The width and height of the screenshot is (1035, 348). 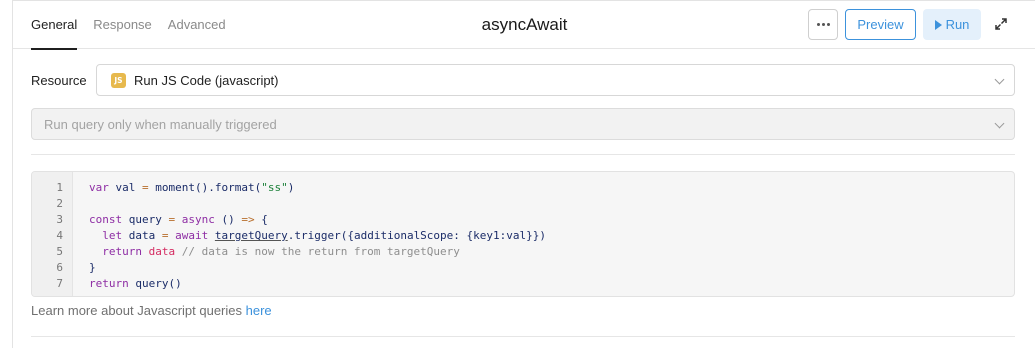 I want to click on line-number: 5, so click(x=59, y=251).